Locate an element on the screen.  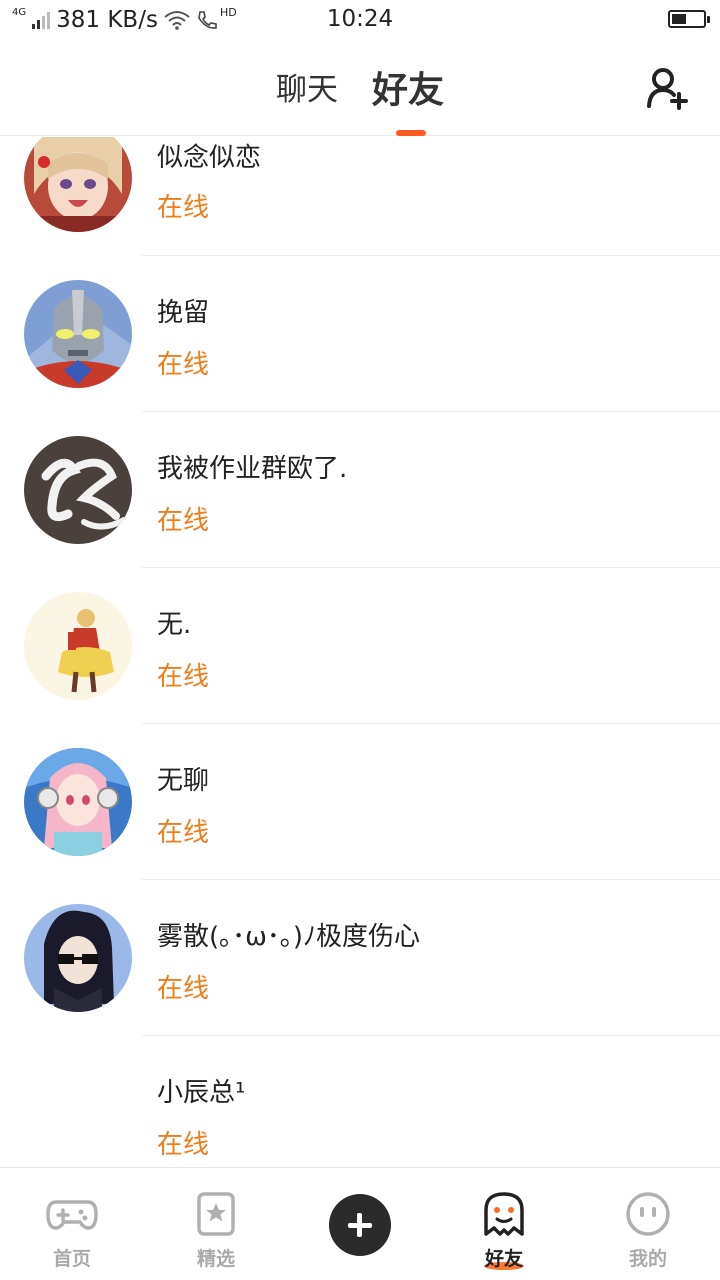
tab-chat: 聊天 is located at coordinates (307, 90).